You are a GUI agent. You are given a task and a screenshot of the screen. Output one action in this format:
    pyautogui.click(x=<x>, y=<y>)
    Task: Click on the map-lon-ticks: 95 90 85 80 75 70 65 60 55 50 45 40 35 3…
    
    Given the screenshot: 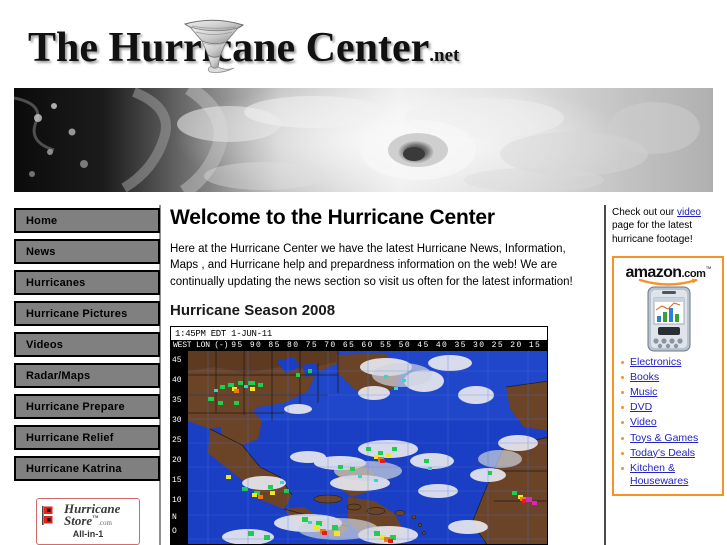 What is the action you would take?
    pyautogui.click(x=389, y=345)
    